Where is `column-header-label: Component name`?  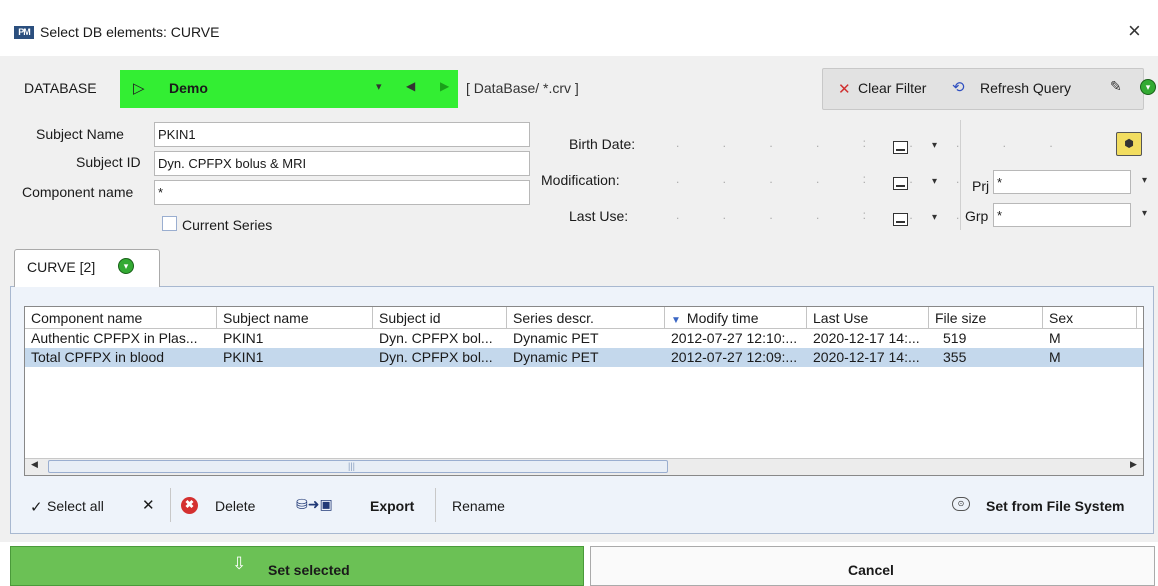 column-header-label: Component name is located at coordinates (87, 318).